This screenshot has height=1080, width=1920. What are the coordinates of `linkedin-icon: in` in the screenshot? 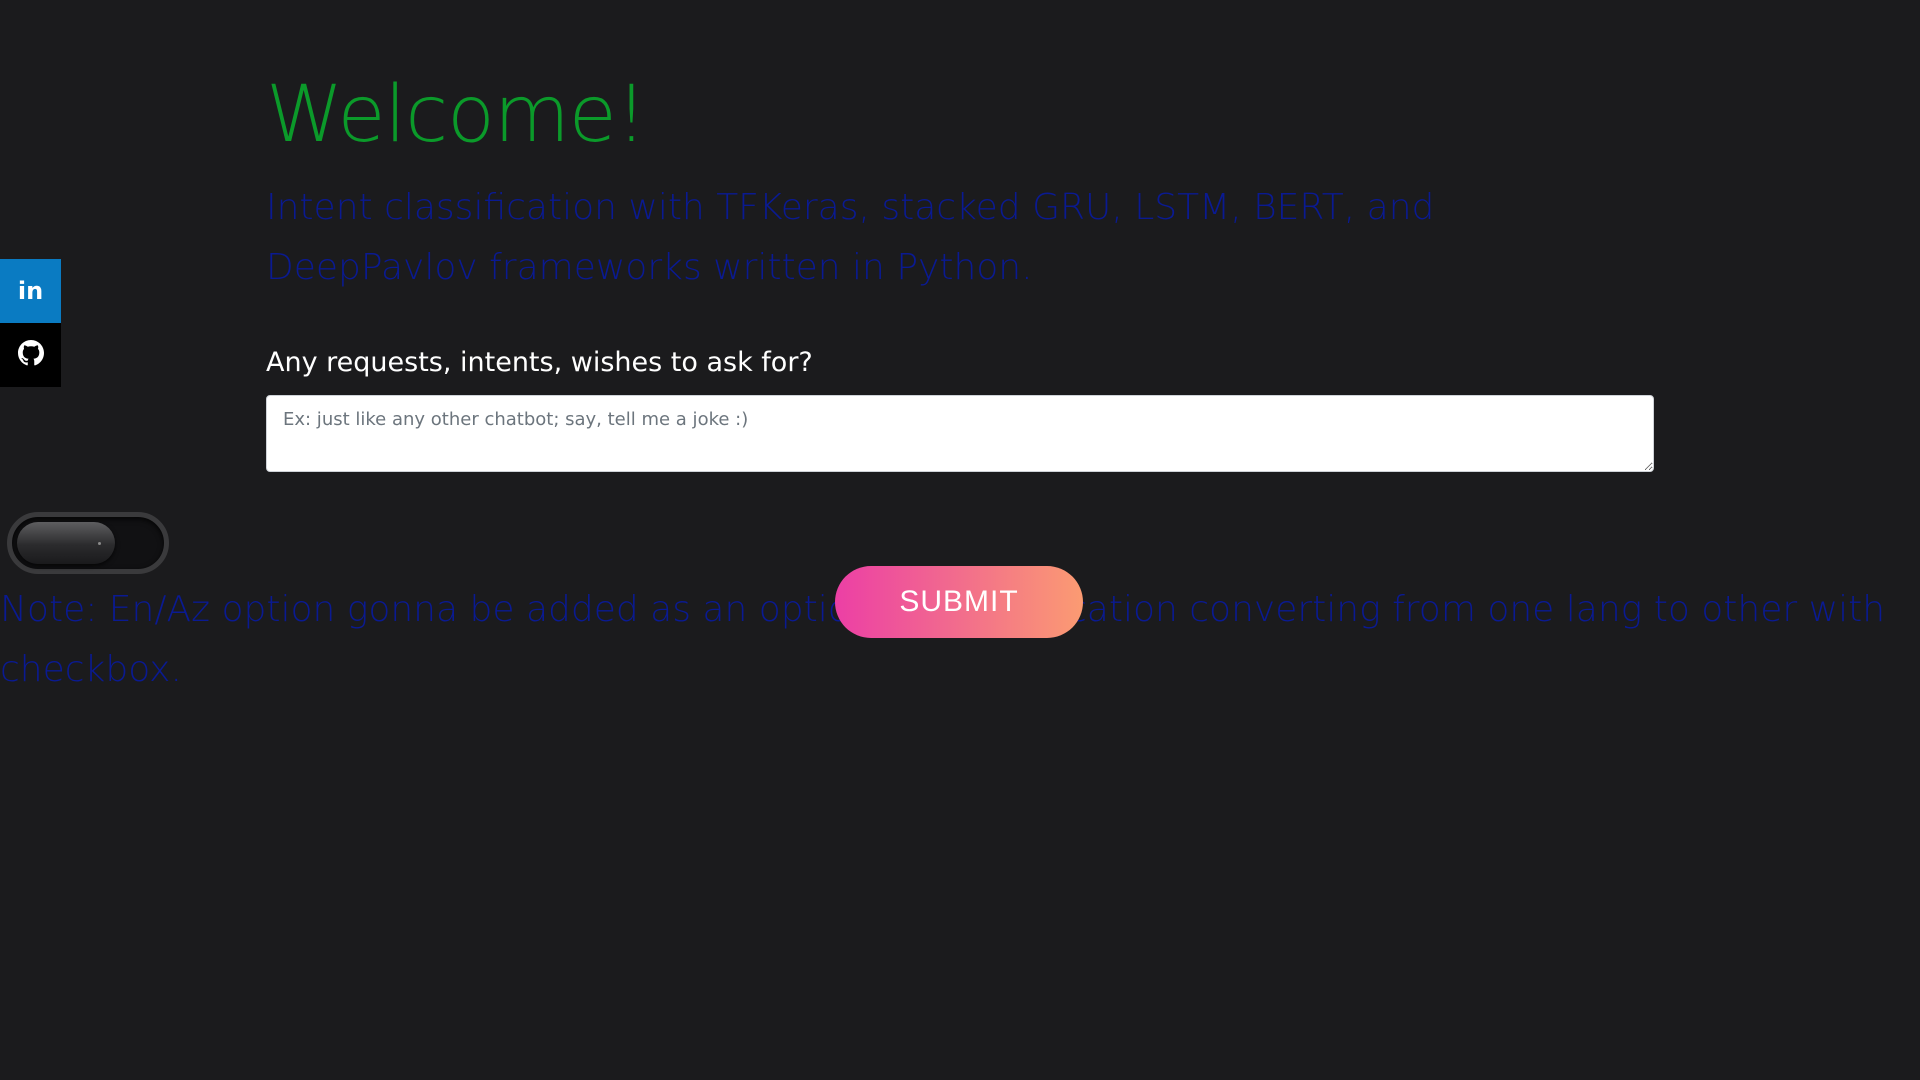 It's located at (30, 291).